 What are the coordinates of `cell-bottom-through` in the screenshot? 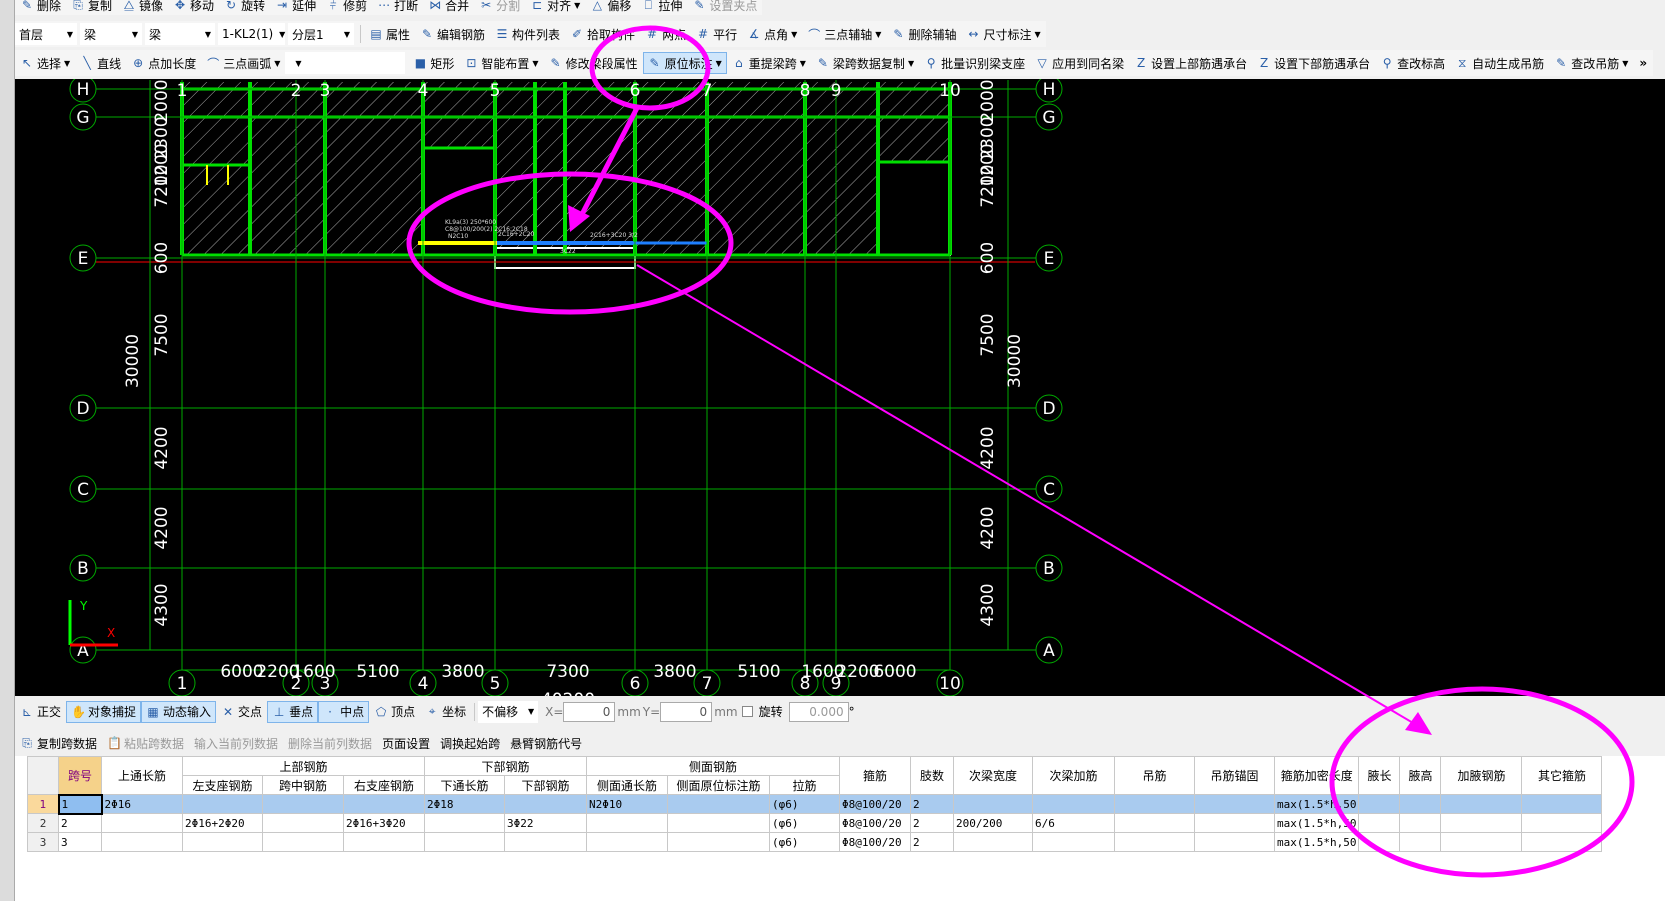 It's located at (464, 842).